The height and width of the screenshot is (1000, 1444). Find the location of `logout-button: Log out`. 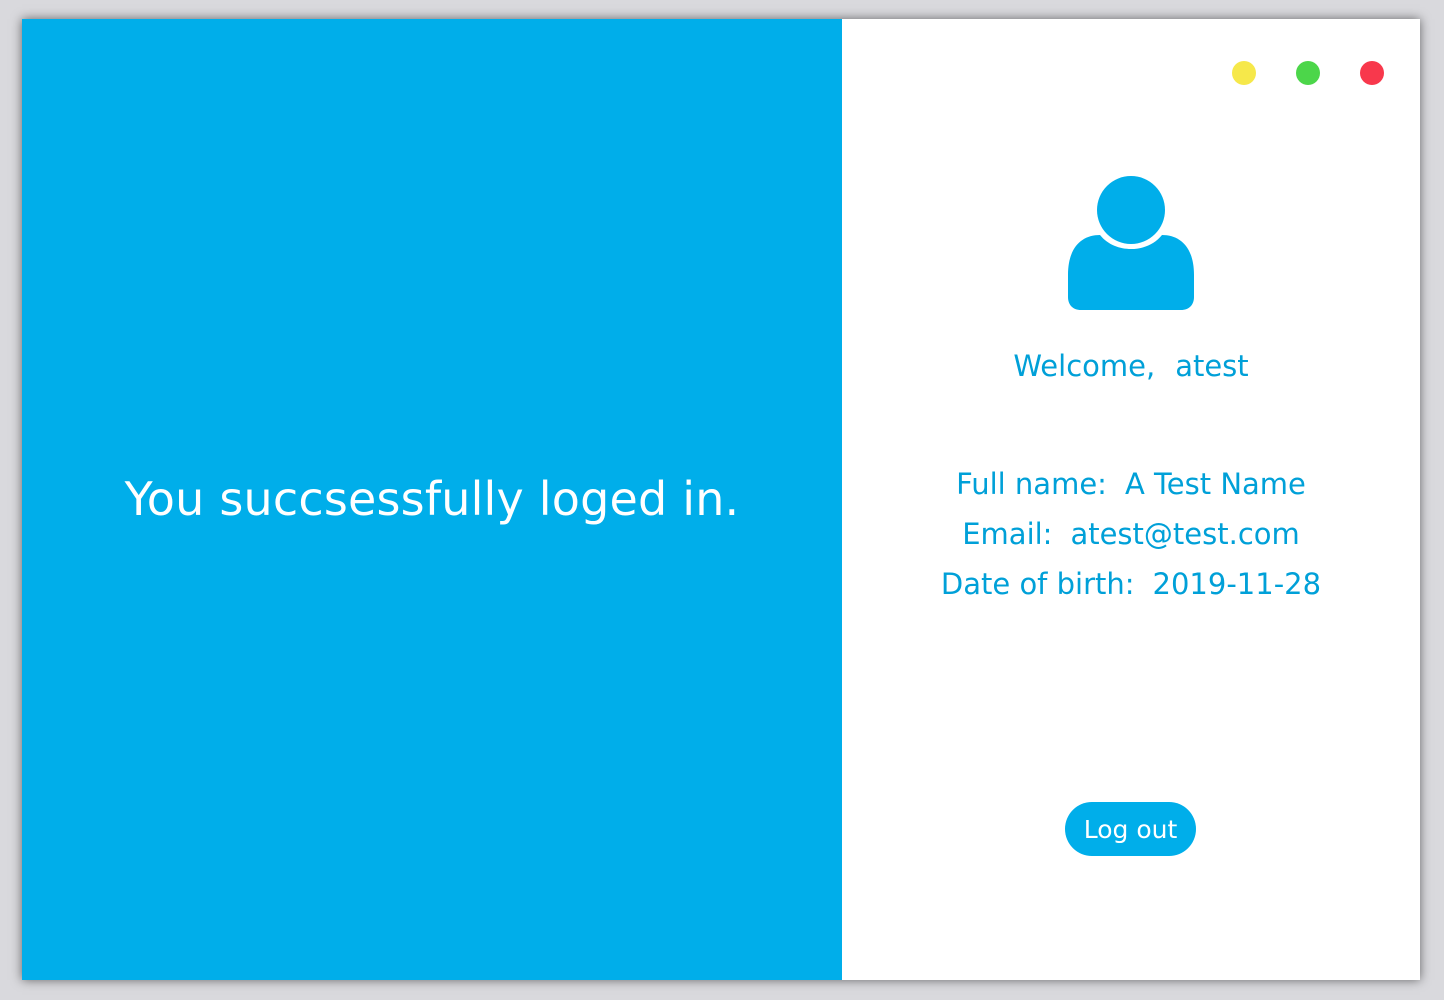

logout-button: Log out is located at coordinates (1130, 829).